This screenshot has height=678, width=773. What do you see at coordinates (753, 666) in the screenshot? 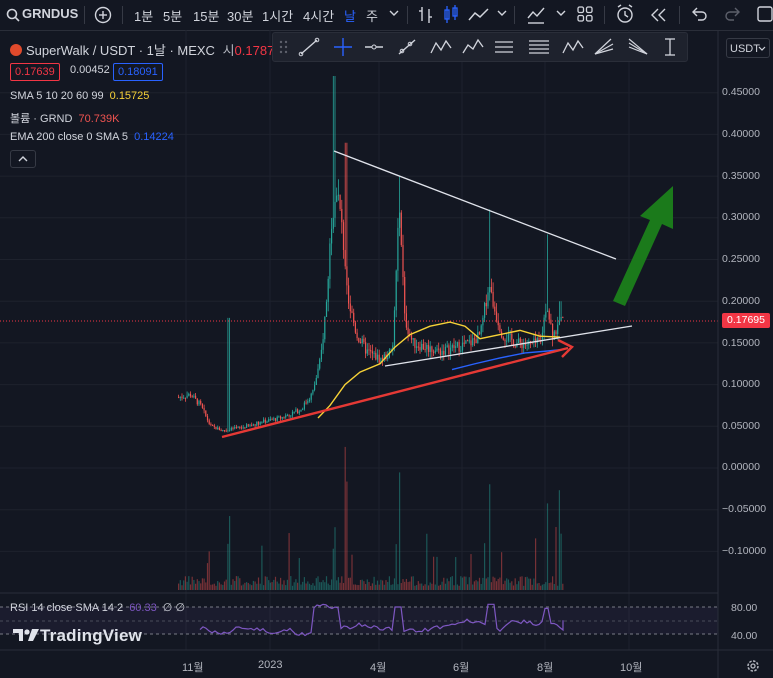
I see `settings-gear-icon` at bounding box center [753, 666].